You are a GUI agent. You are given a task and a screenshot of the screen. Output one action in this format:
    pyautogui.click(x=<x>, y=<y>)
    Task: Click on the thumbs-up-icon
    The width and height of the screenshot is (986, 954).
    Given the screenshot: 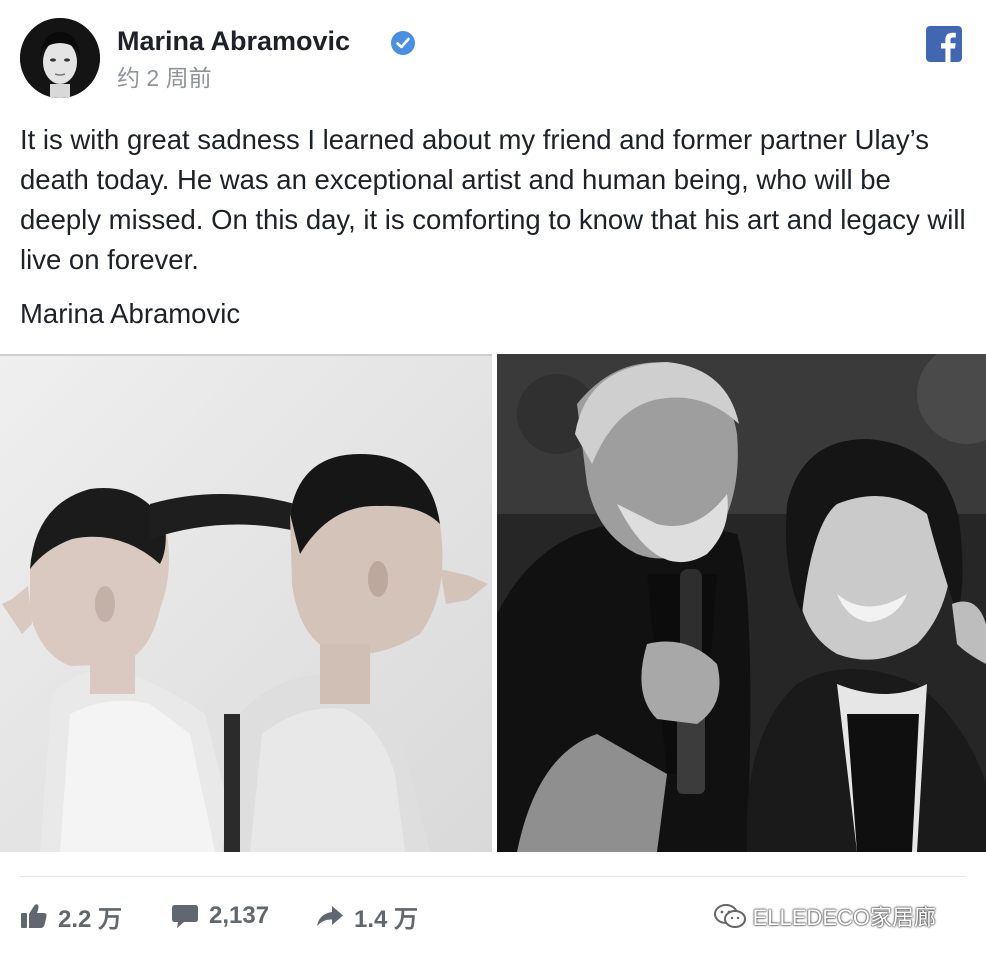 What is the action you would take?
    pyautogui.click(x=34, y=916)
    